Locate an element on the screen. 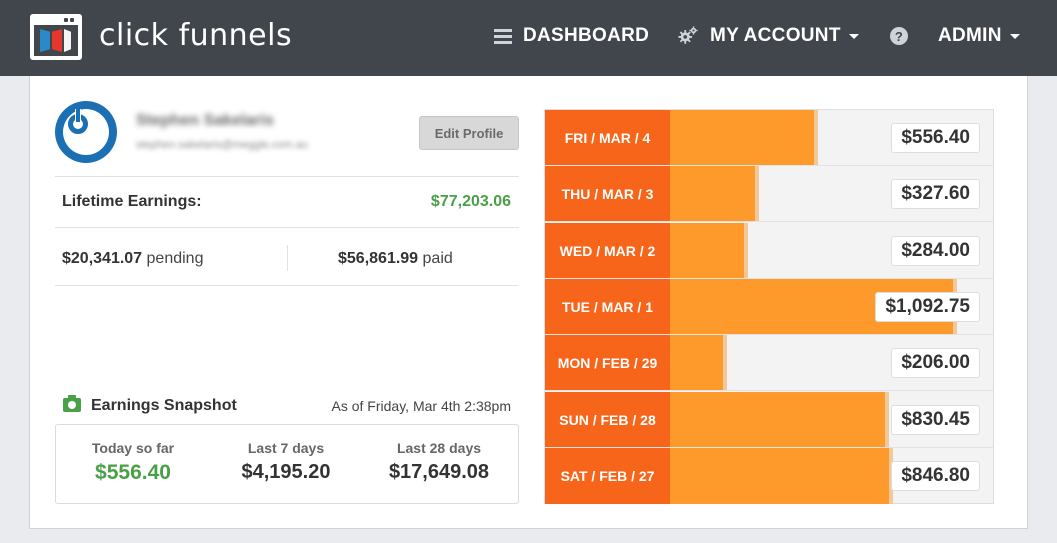 The width and height of the screenshot is (1057, 543). chart-row: MON / FEB / 29 $206.00 is located at coordinates (769, 363).